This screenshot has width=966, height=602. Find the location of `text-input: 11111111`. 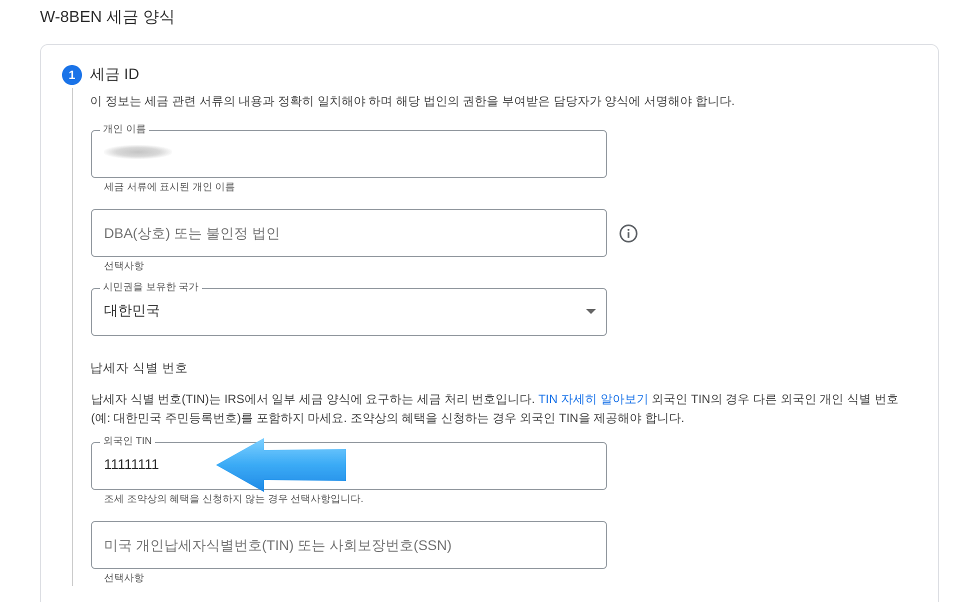

text-input: 11111111 is located at coordinates (350, 468).